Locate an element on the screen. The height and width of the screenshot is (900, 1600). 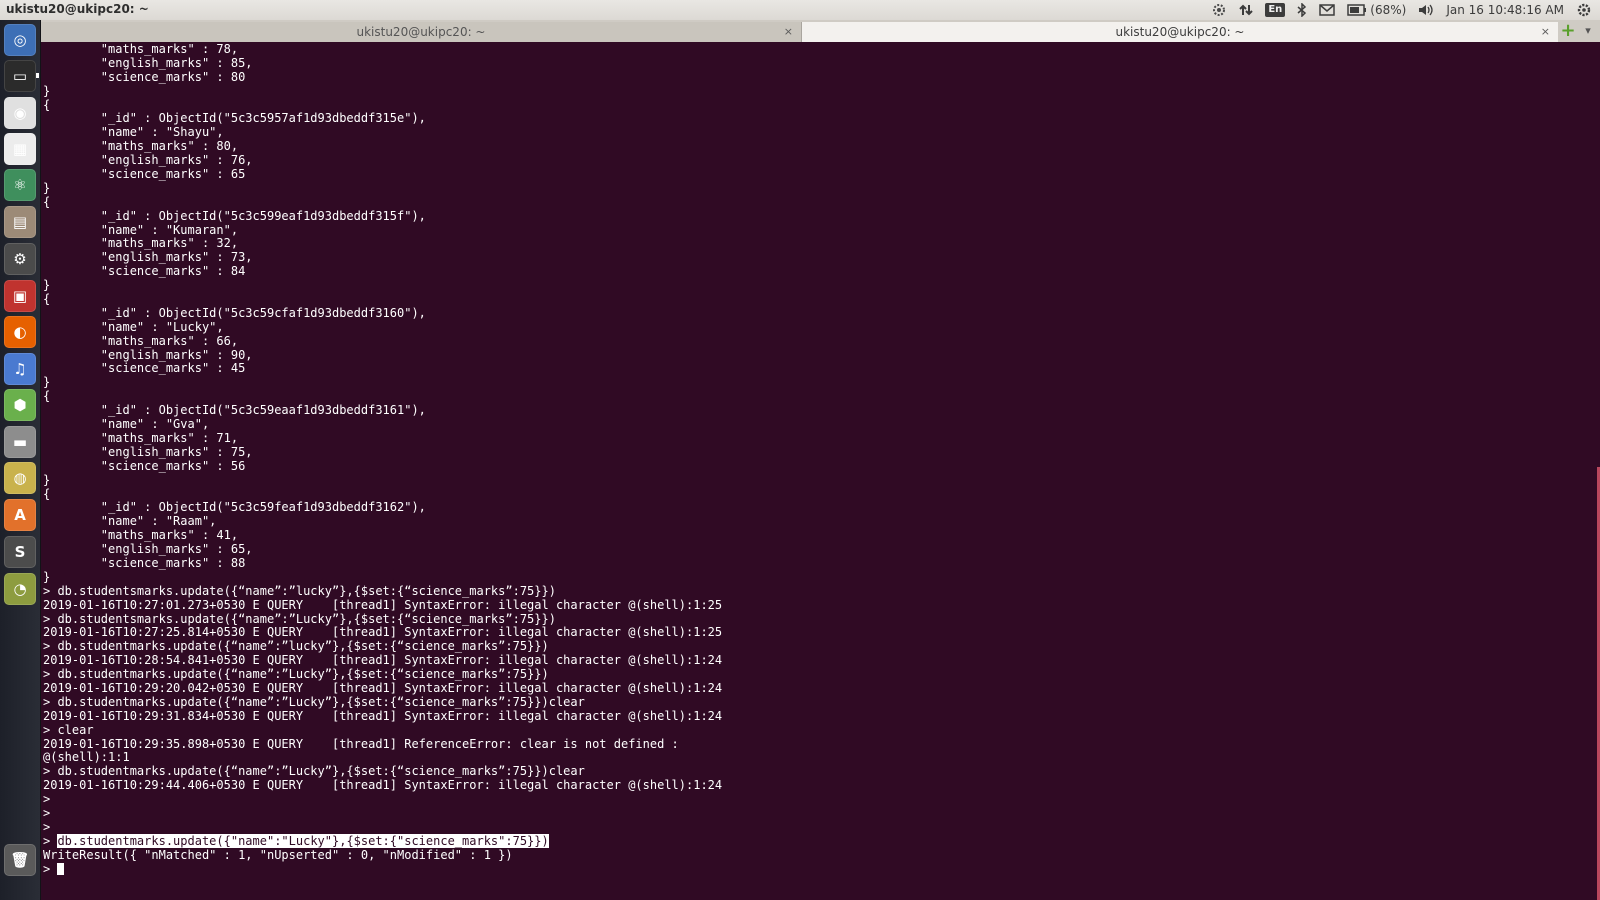
trash-icon: 🗑 is located at coordinates (20, 860).